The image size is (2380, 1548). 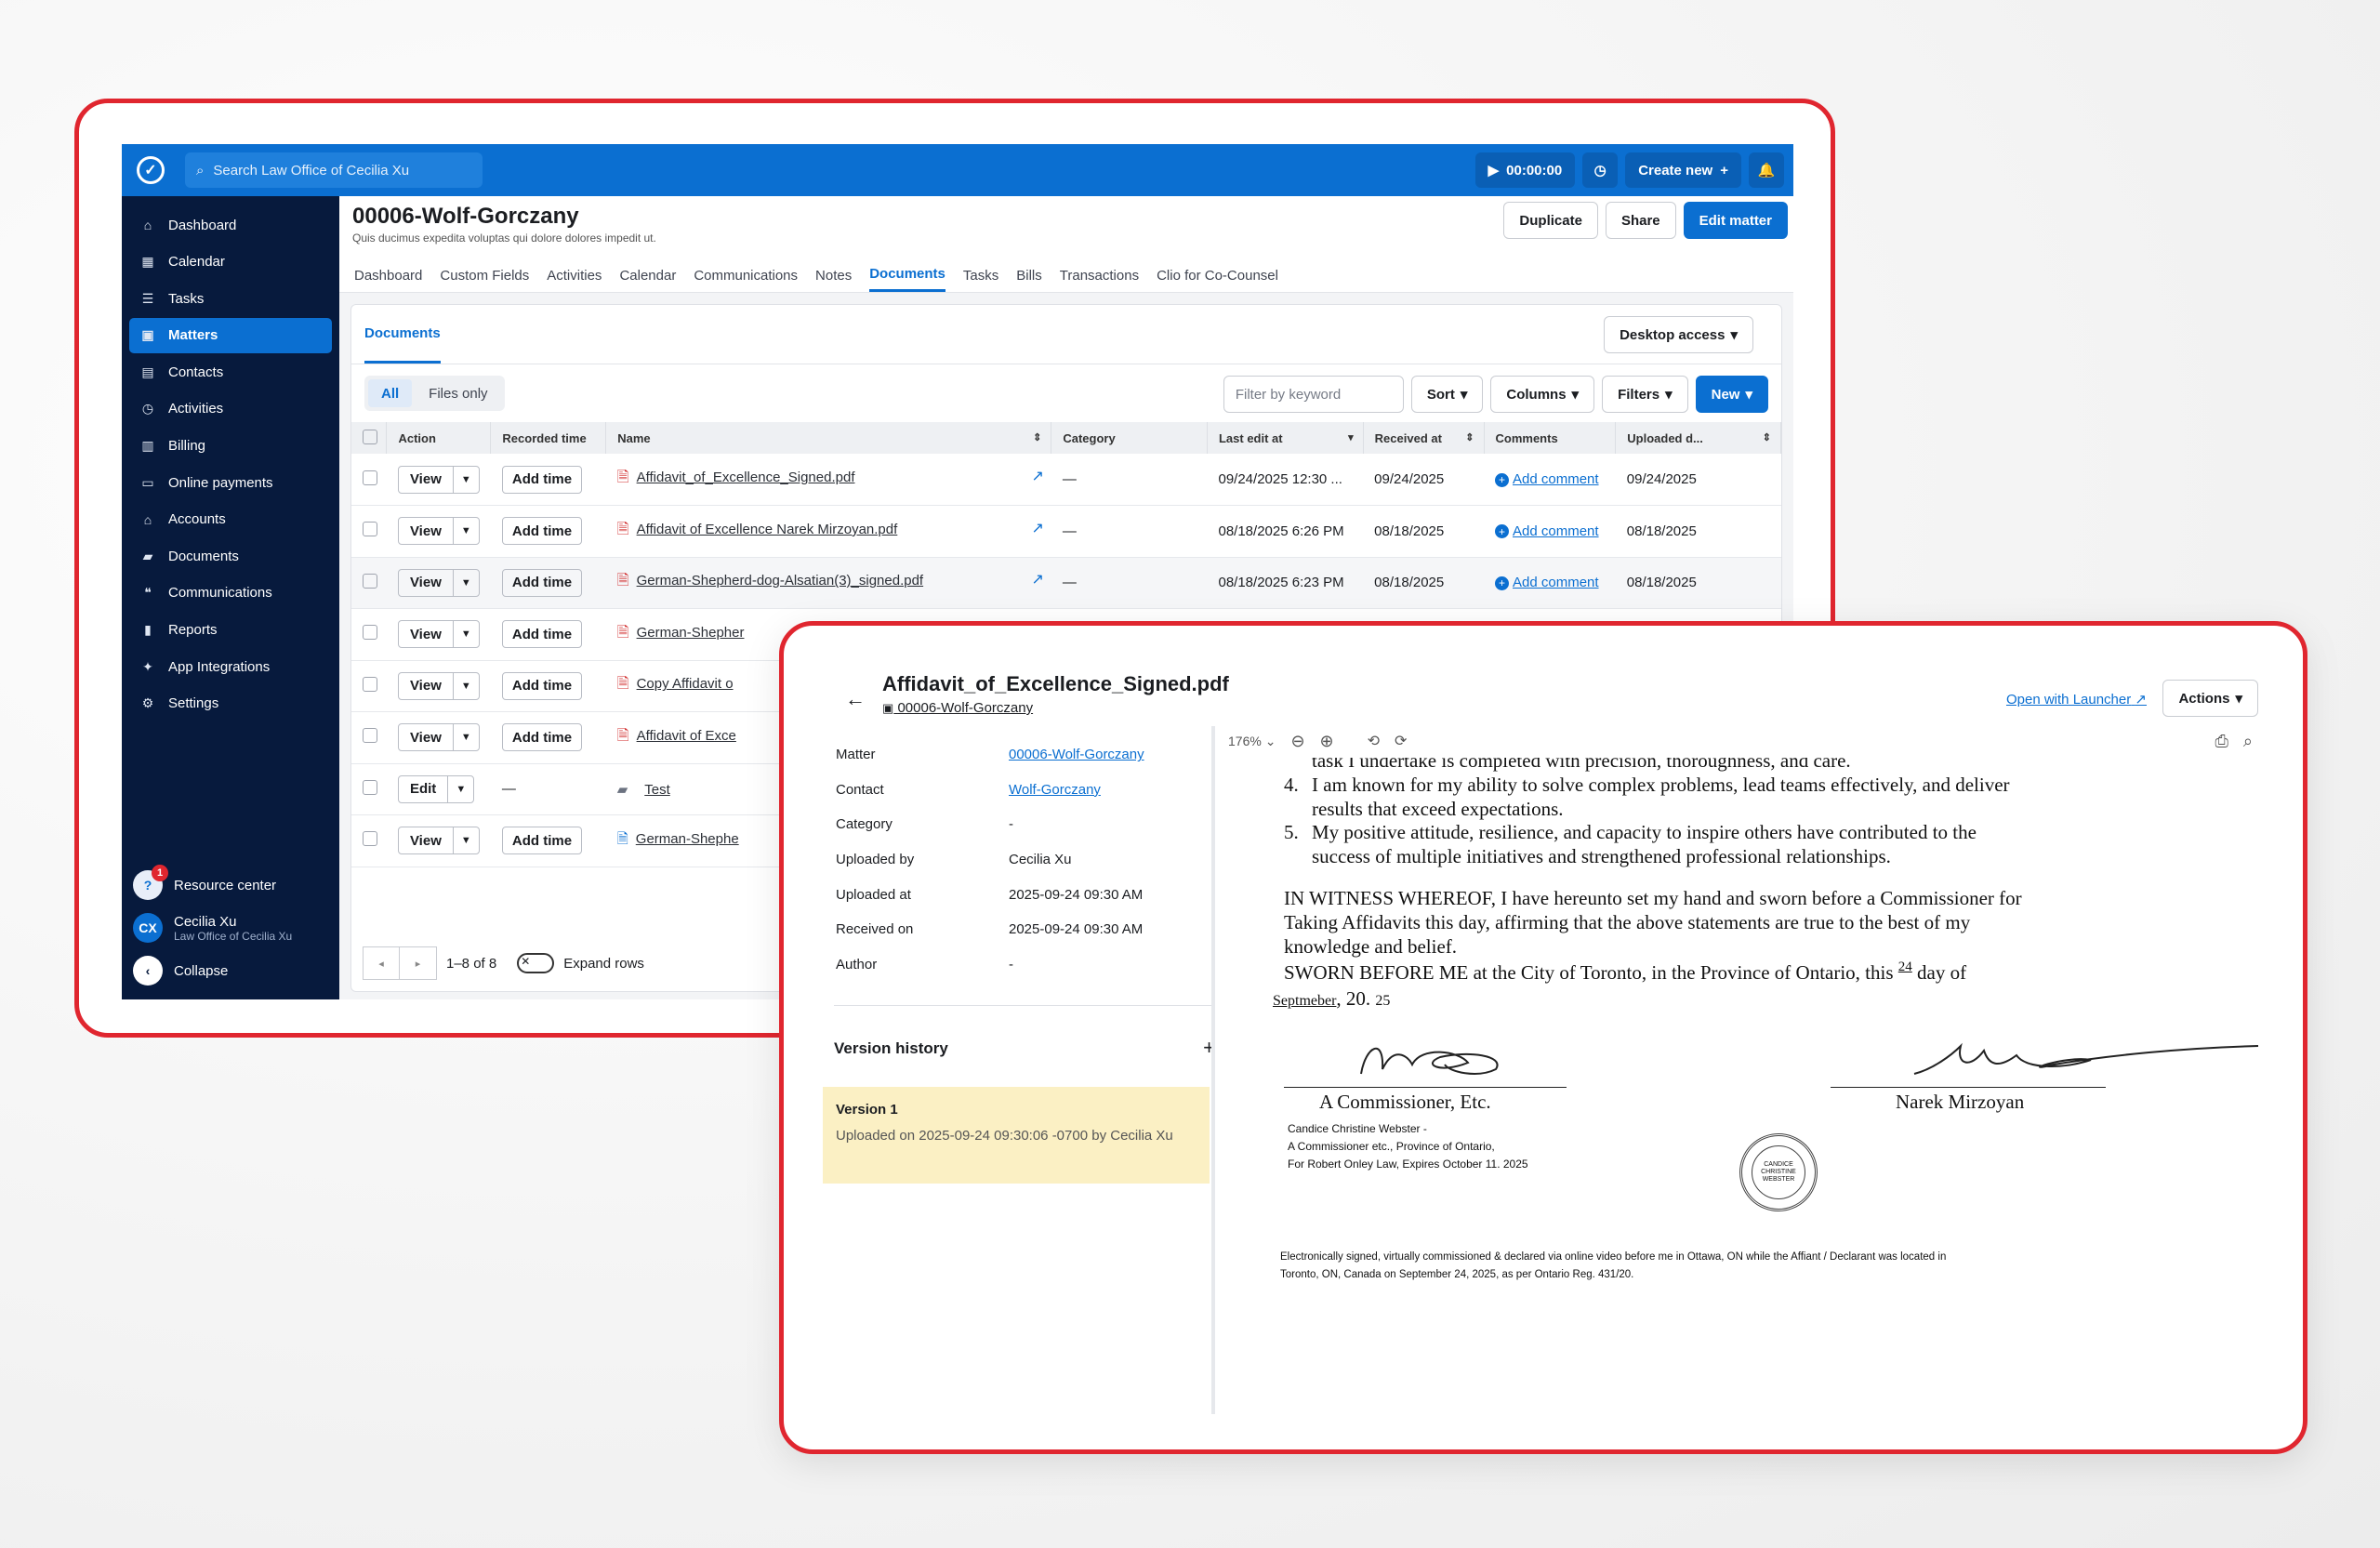 I want to click on sidebar-item-reports: ▮ Reports, so click(x=230, y=630).